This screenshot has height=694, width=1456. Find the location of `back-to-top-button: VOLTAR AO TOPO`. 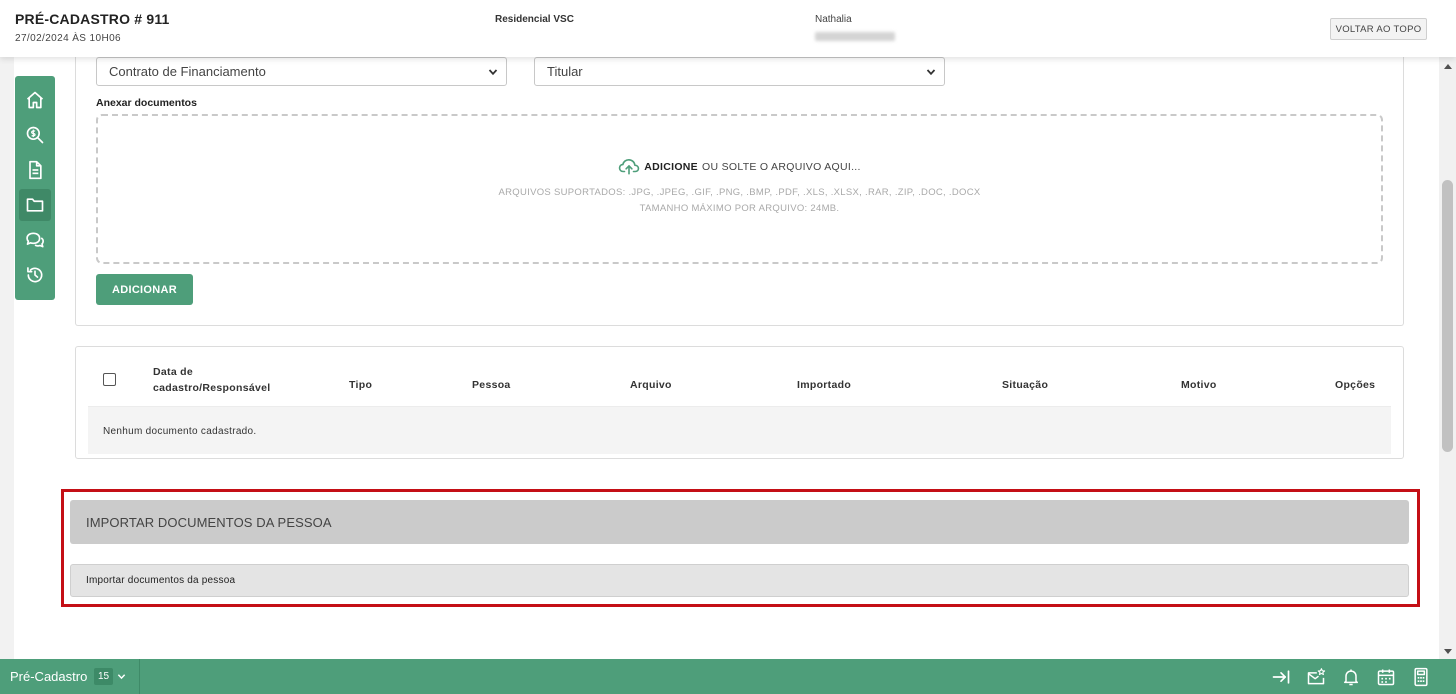

back-to-top-button: VOLTAR AO TOPO is located at coordinates (1378, 29).